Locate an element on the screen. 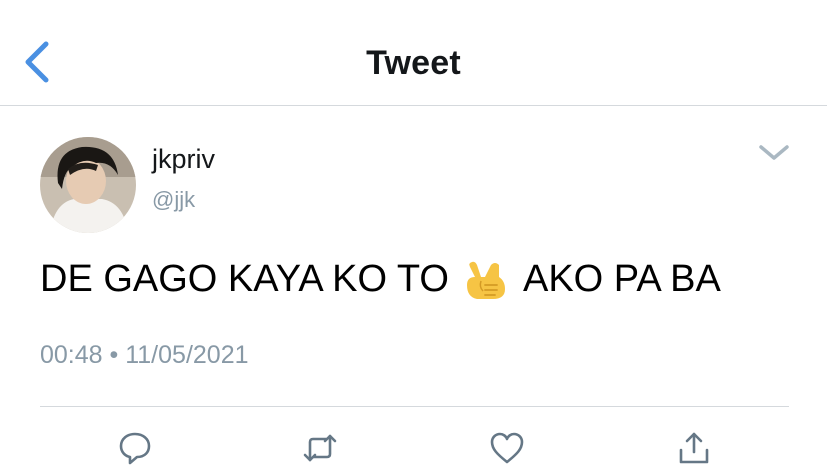 The image size is (827, 466). tweet-text: DE GAGO KAYA KO TO AKO PA BA is located at coordinates (380, 279).